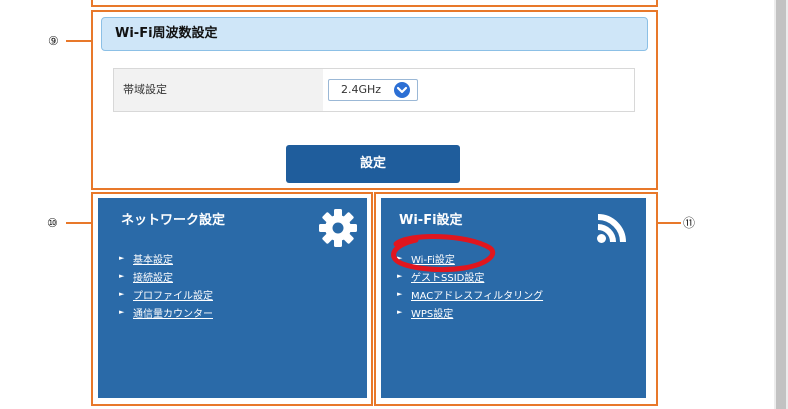  Describe the element at coordinates (374, 34) in the screenshot. I see `wifi-frequency-header: Wi-Fi周波数設定` at that location.